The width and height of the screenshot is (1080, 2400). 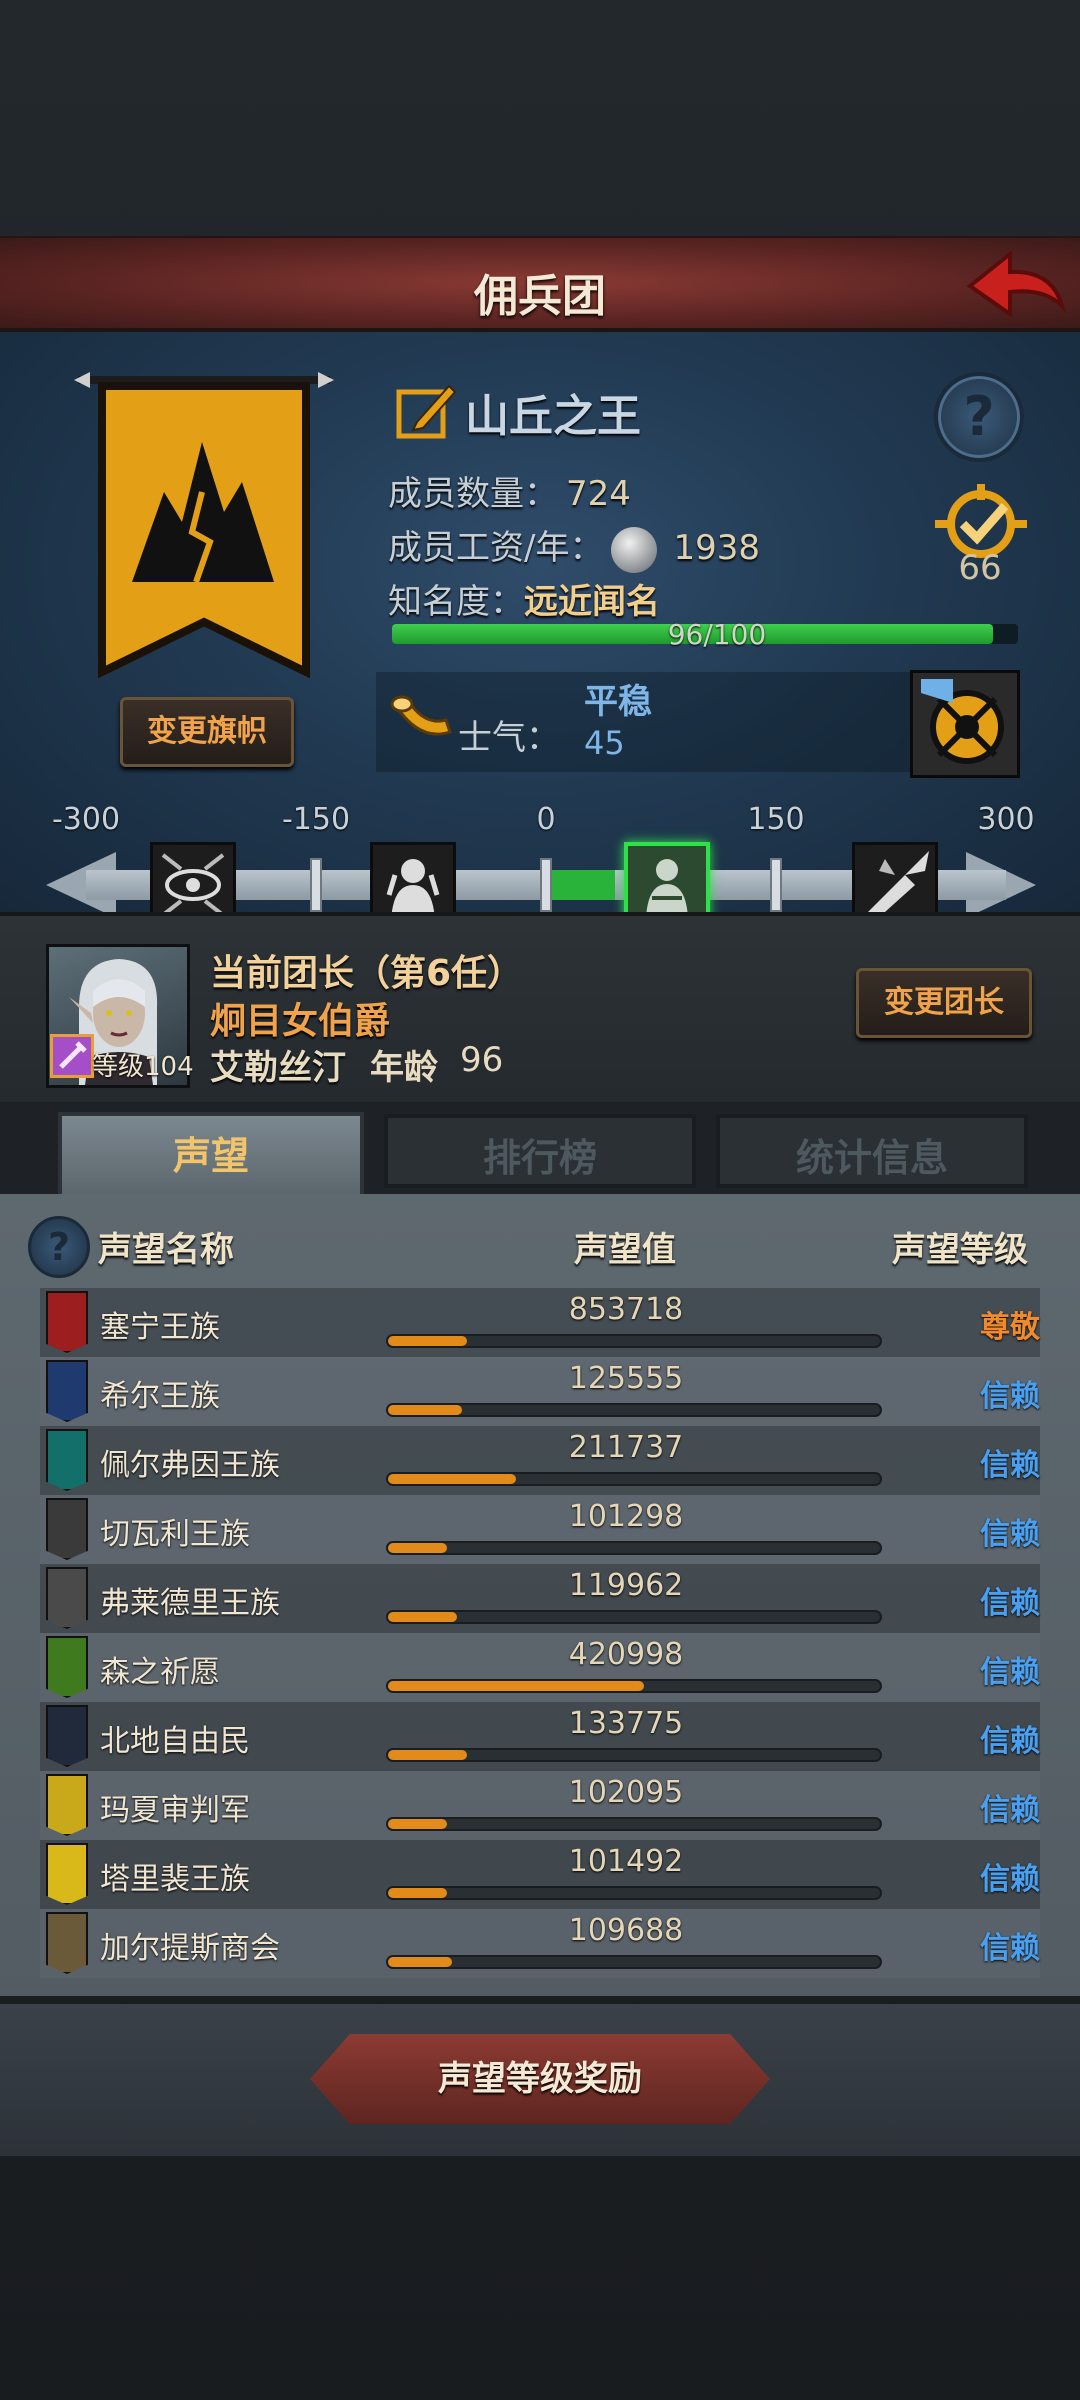 I want to click on vision-target-icon, so click(x=965, y=724).